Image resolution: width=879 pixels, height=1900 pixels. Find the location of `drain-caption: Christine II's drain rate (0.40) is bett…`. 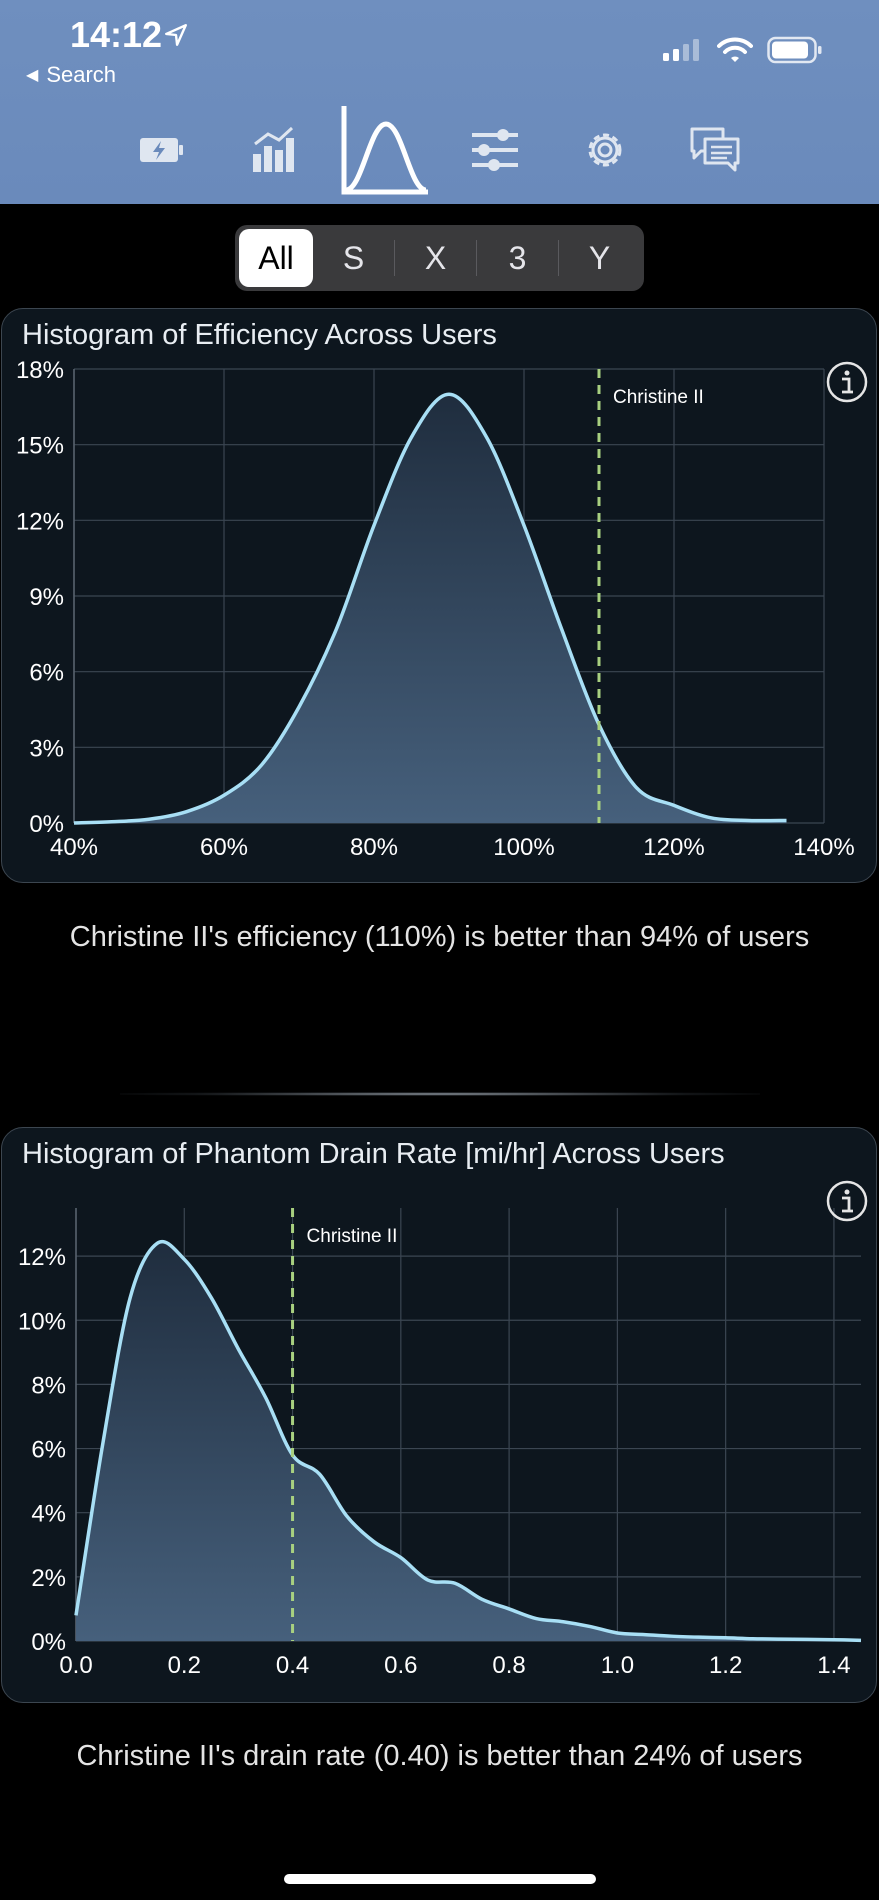

drain-caption: Christine II's drain rate (0.40) is bett… is located at coordinates (439, 1756).